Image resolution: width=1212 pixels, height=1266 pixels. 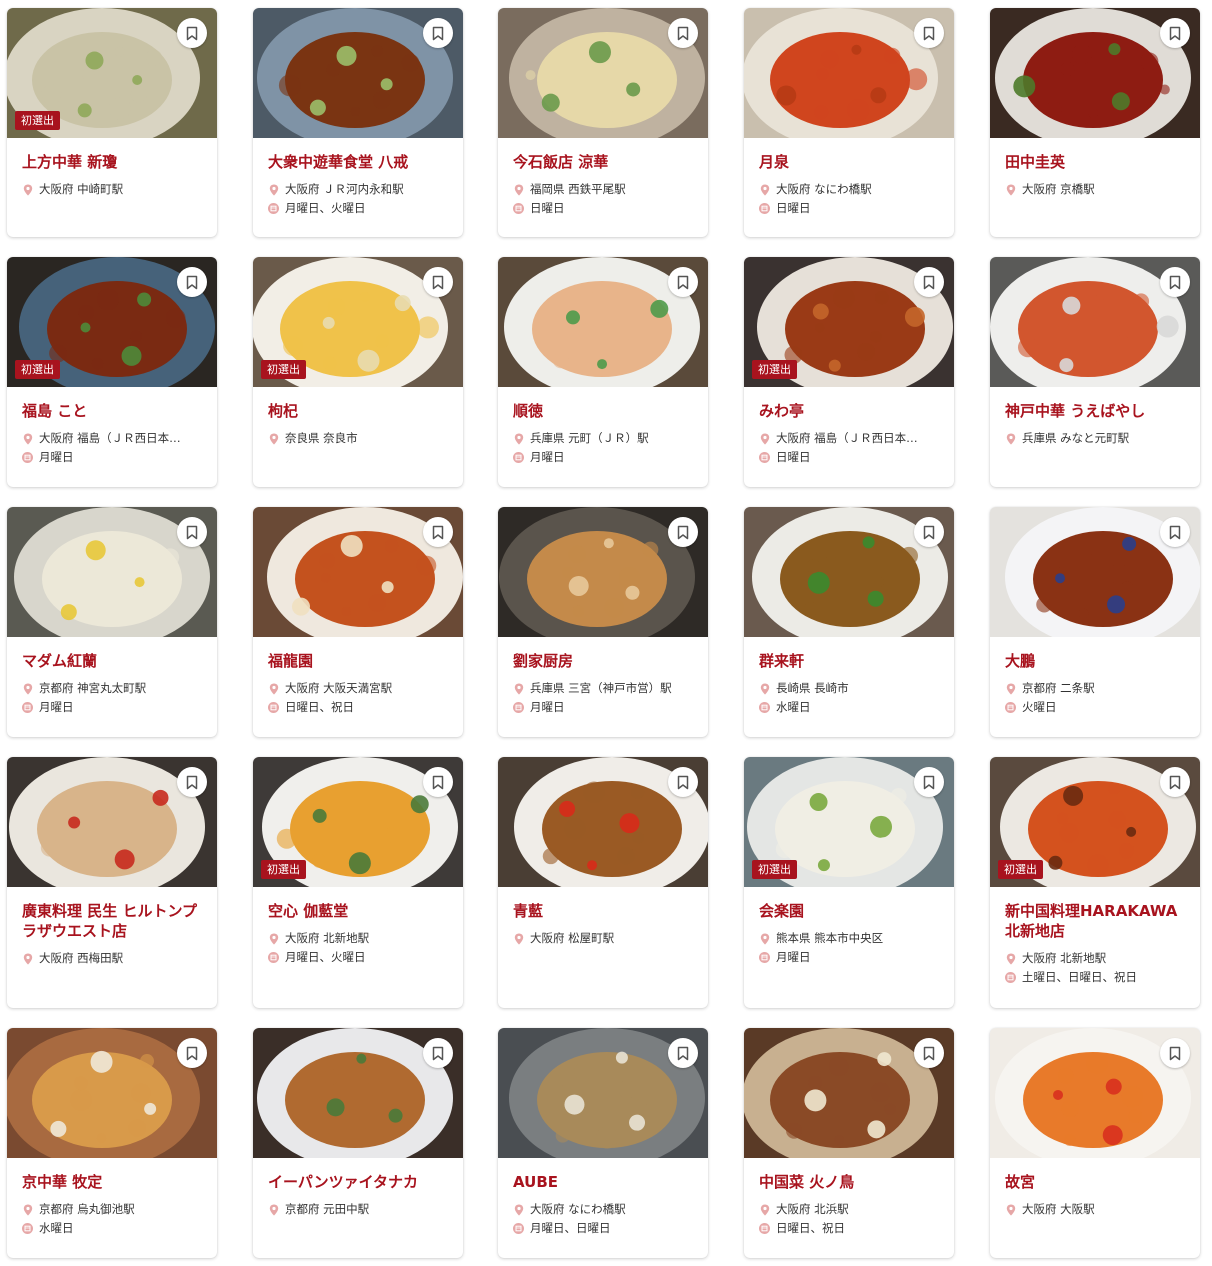 I want to click on location-text: 兵庫県 みなと元町駅, so click(x=1076, y=438).